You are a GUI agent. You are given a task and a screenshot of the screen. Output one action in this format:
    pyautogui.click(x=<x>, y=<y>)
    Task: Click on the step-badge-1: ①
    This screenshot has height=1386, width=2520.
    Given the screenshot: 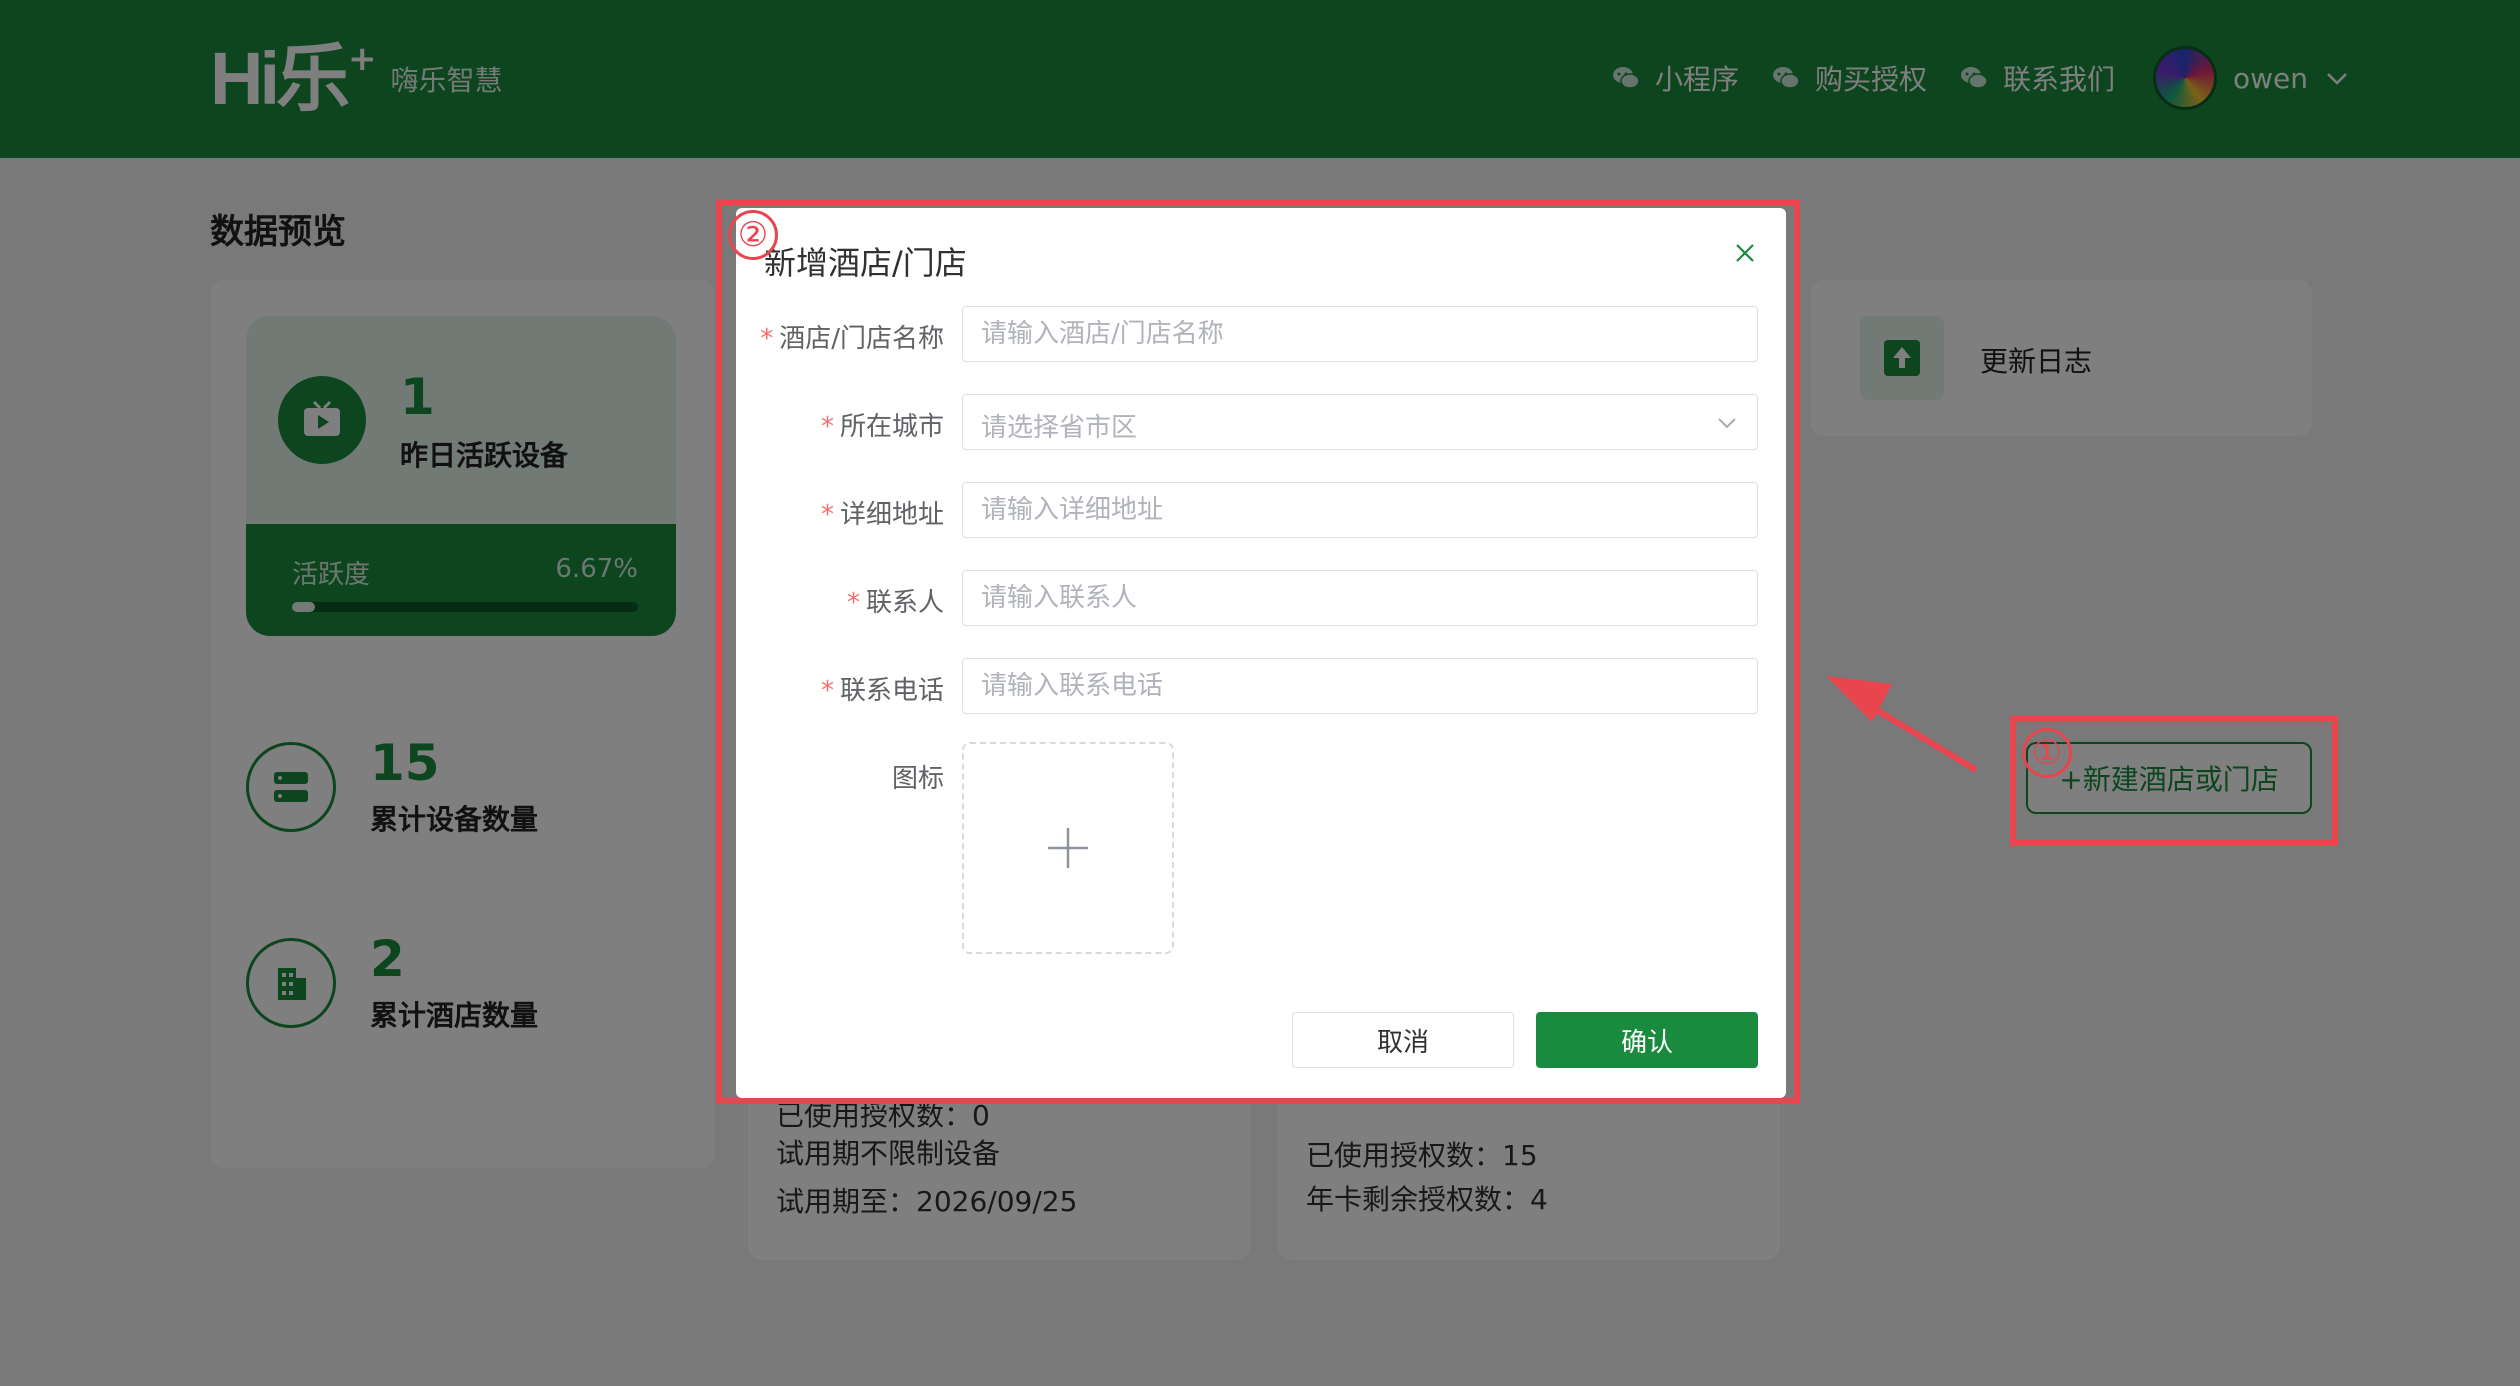 What is the action you would take?
    pyautogui.click(x=2047, y=753)
    